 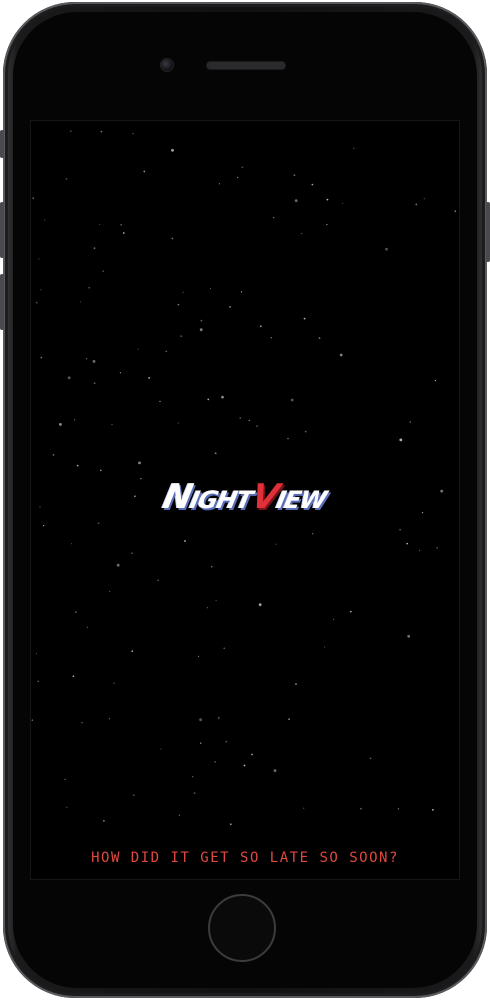 What do you see at coordinates (2, 144) in the screenshot?
I see `mute-switch` at bounding box center [2, 144].